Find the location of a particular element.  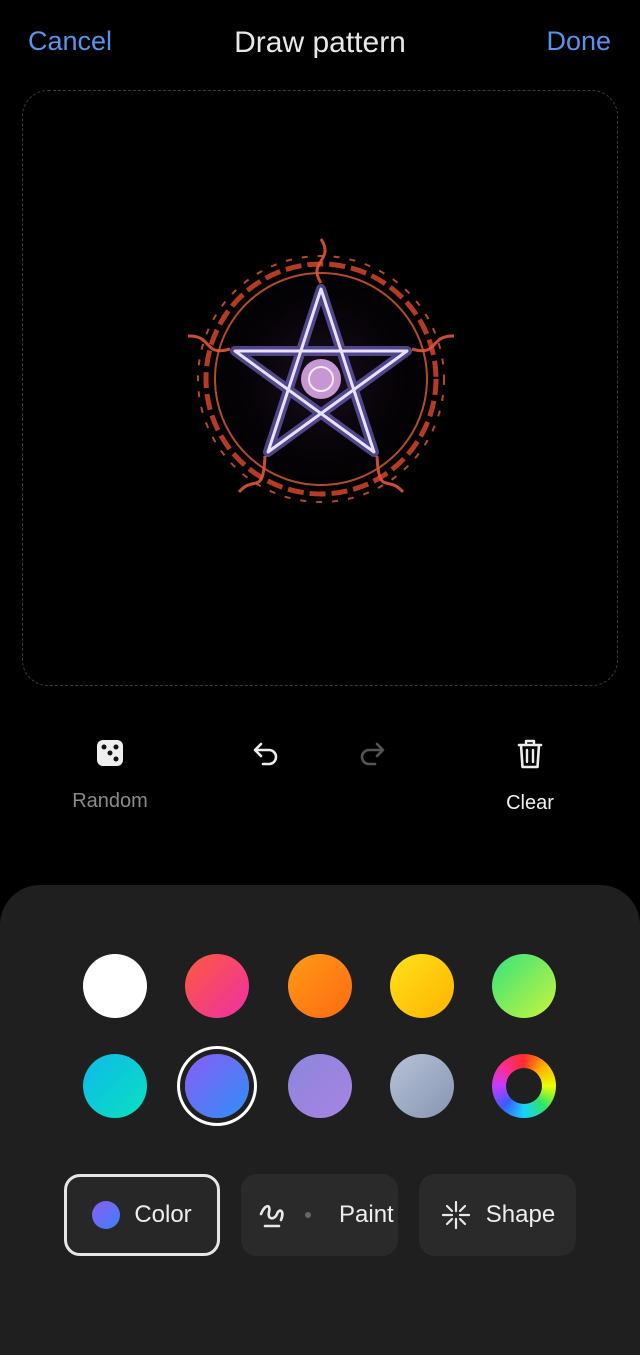

tab-color-label: Color is located at coordinates (163, 1214).